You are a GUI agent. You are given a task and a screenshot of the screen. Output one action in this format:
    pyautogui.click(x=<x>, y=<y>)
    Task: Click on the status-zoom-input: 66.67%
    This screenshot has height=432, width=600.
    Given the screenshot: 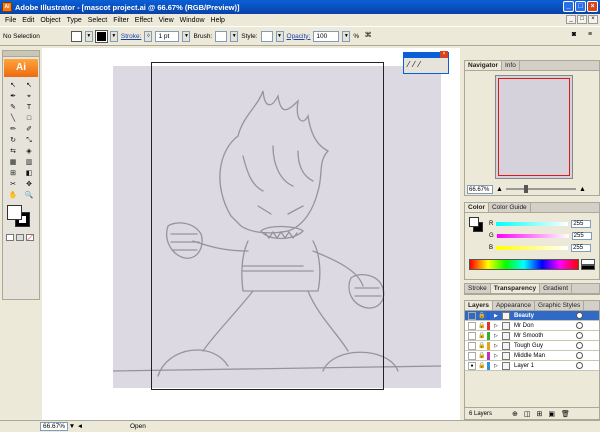 What is the action you would take?
    pyautogui.click(x=54, y=426)
    